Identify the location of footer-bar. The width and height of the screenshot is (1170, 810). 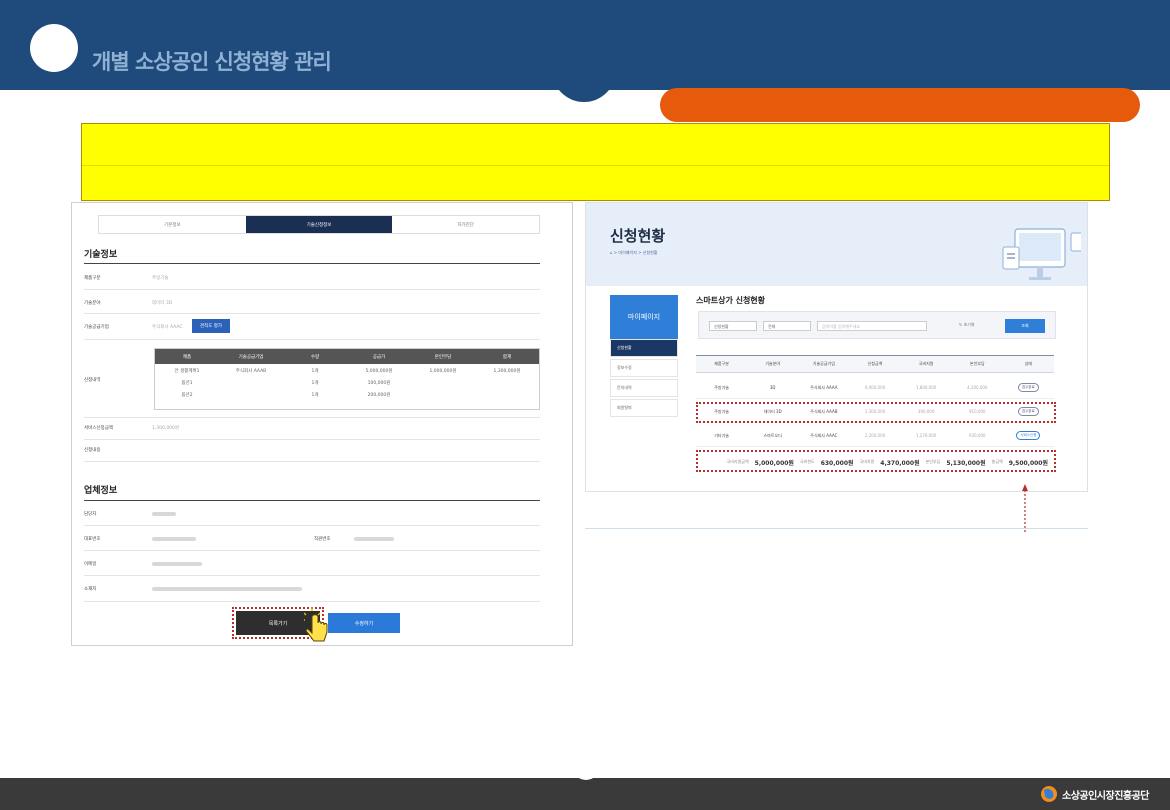
(585, 794).